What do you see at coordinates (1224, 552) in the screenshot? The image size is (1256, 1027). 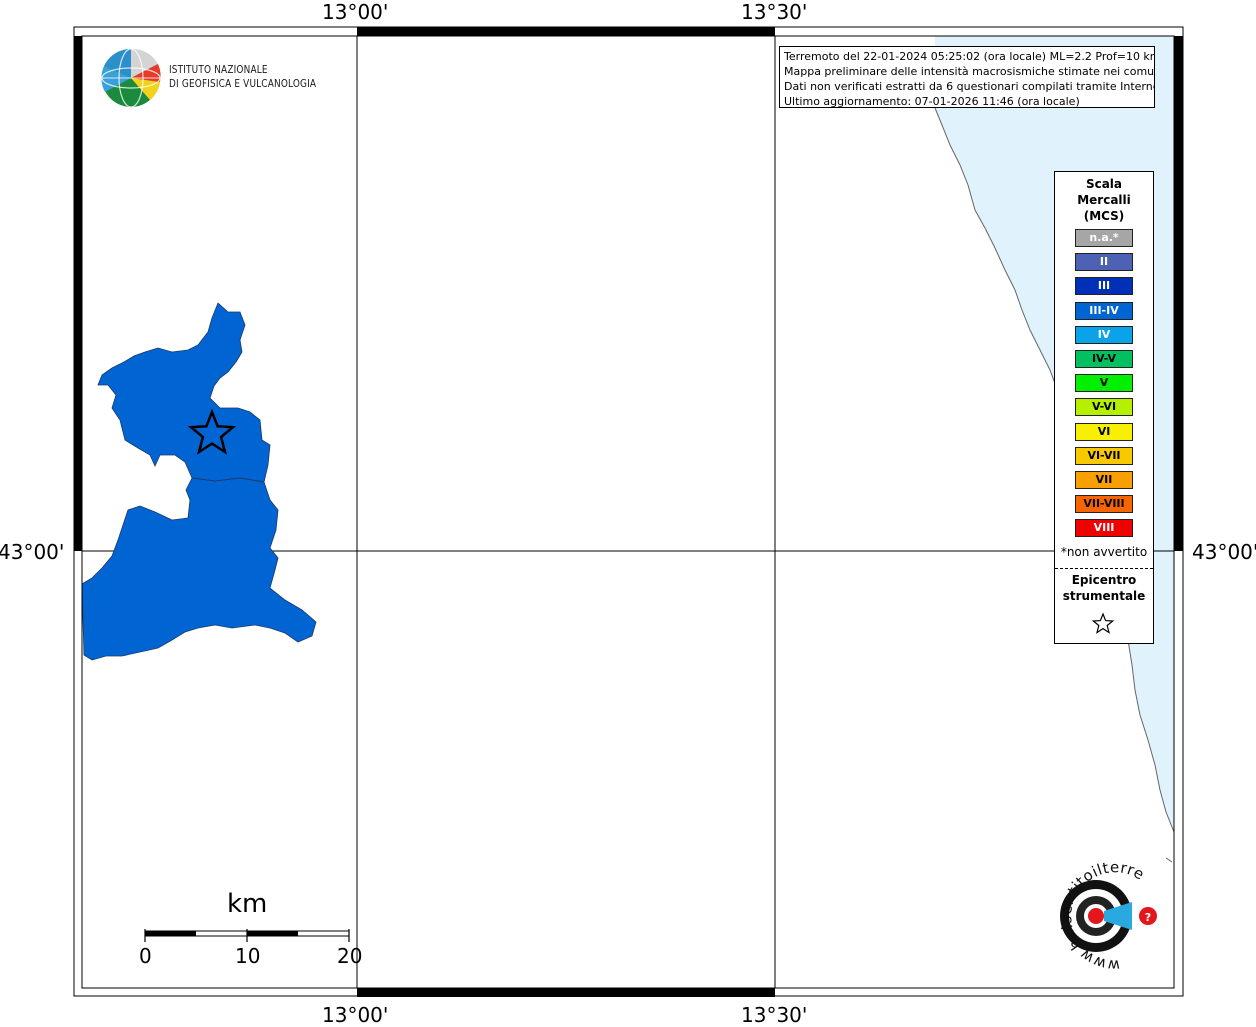 I see `lat-label-right-43-00: 43°00'` at bounding box center [1224, 552].